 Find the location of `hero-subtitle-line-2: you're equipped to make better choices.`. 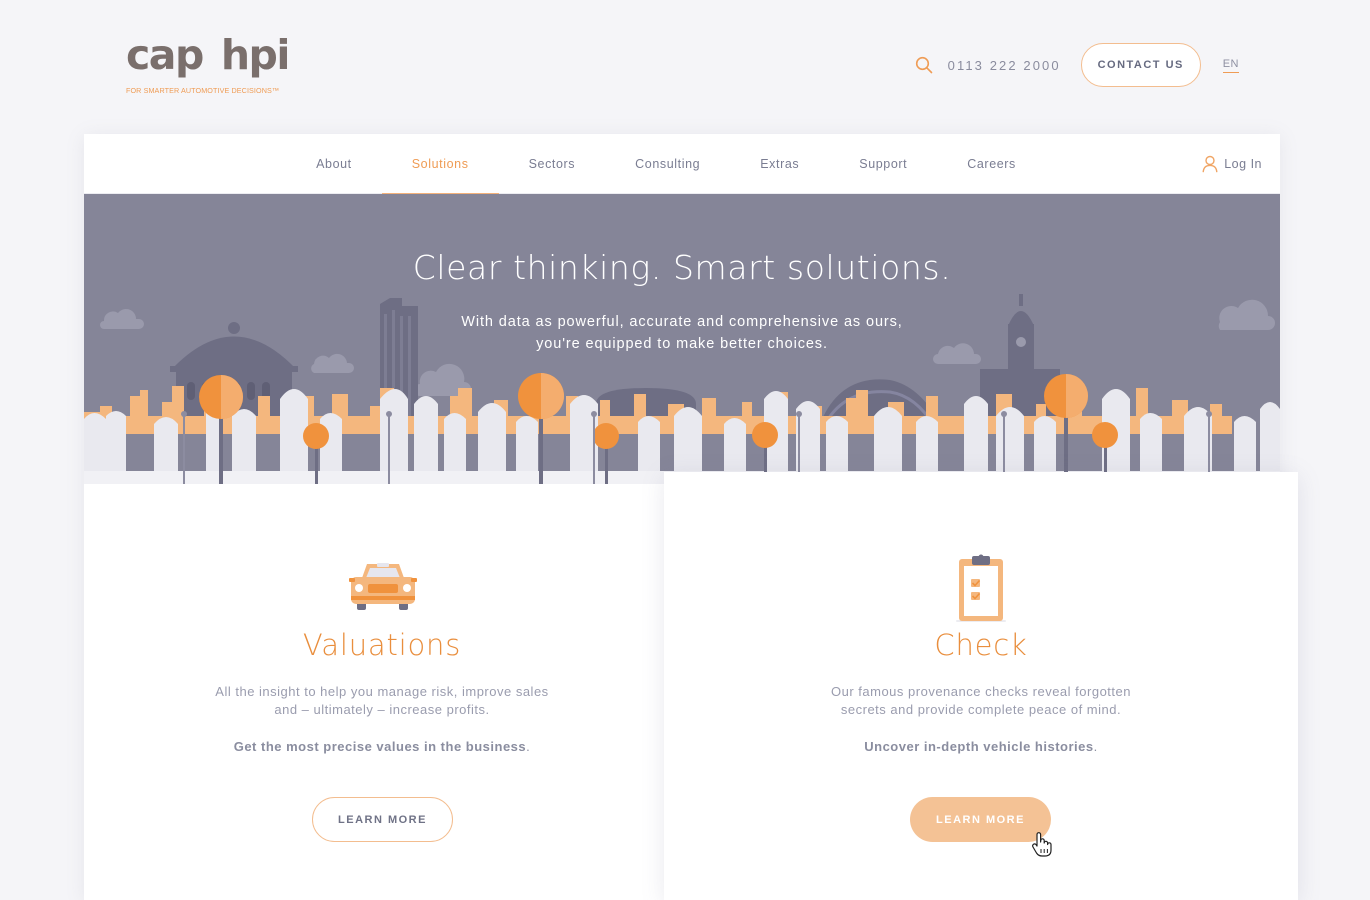

hero-subtitle-line-2: you're equipped to make better choices. is located at coordinates (682, 344).